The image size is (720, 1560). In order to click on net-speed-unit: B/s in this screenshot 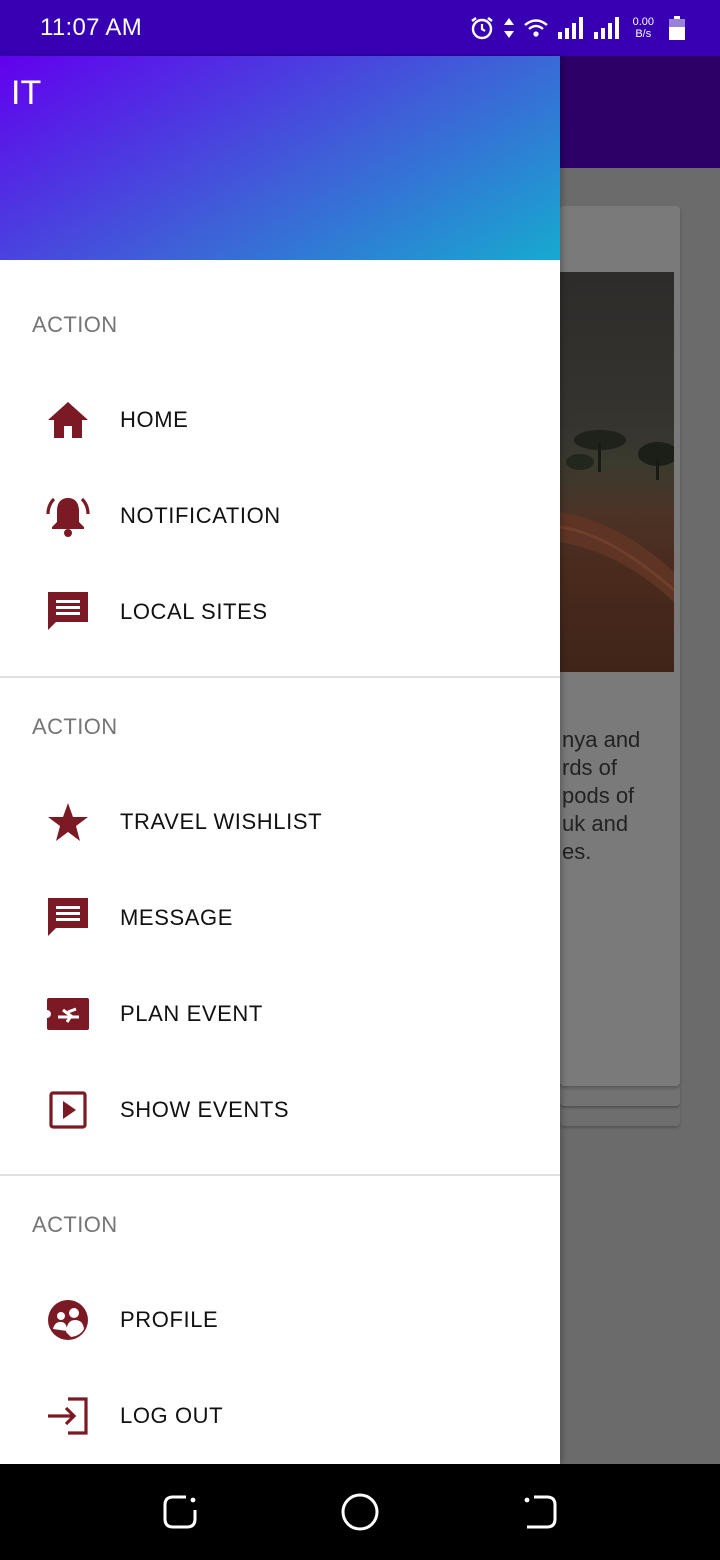, I will do `click(643, 34)`.